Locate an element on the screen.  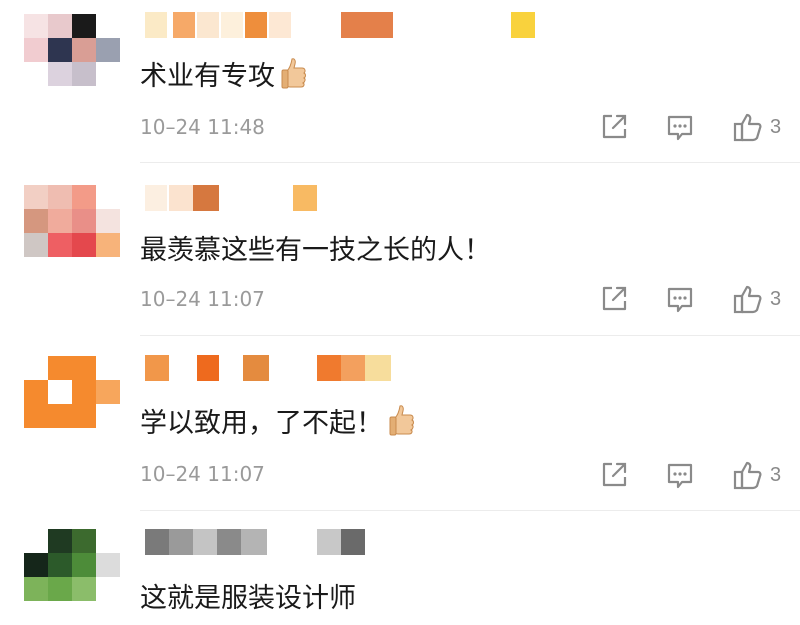
comment-text-content: 术业有专攻 is located at coordinates (207, 76).